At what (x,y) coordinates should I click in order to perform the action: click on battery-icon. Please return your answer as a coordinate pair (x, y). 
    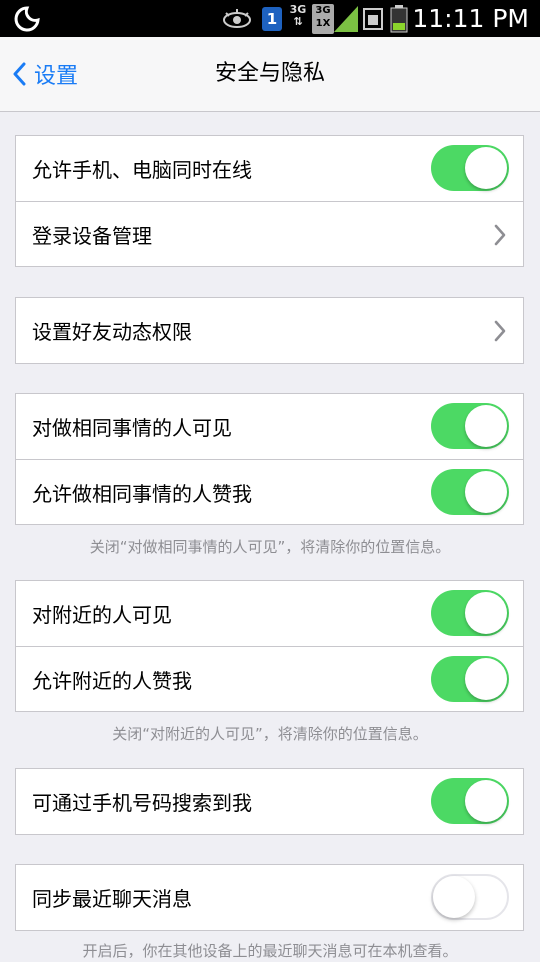
    Looking at the image, I should click on (399, 19).